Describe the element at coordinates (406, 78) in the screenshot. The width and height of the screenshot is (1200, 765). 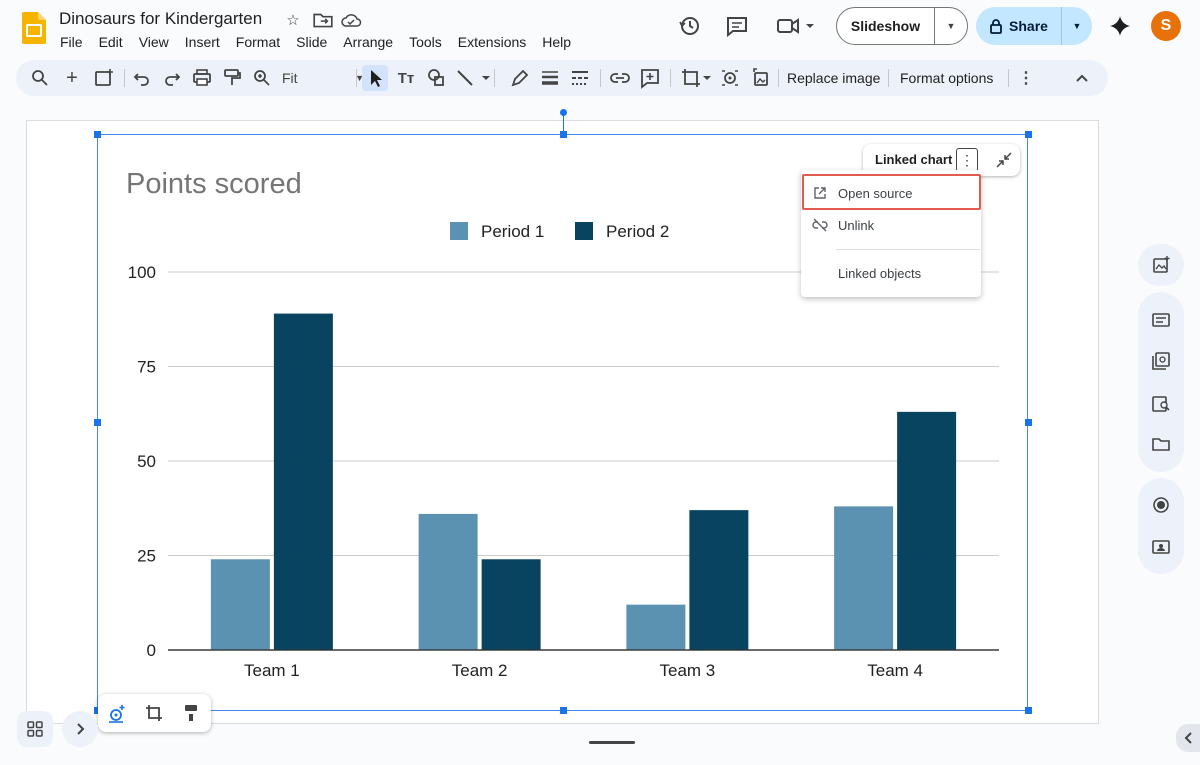
I see `text-box-icon: Tт` at that location.